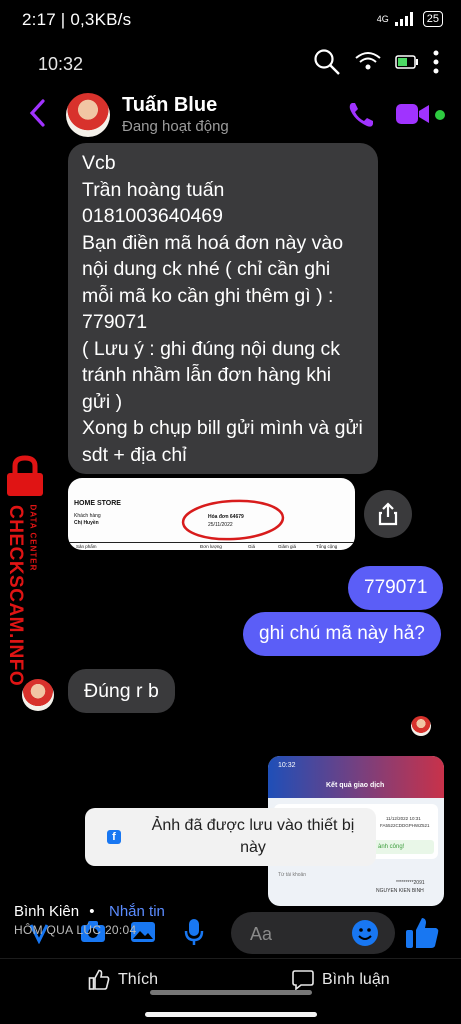  I want to click on receipt-customer-label: Khách hàng, so click(87, 516).